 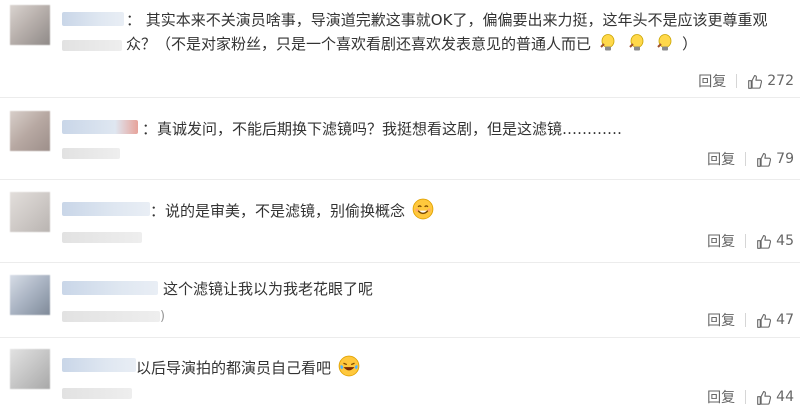 I want to click on comment-actions: 回复 47, so click(x=750, y=320).